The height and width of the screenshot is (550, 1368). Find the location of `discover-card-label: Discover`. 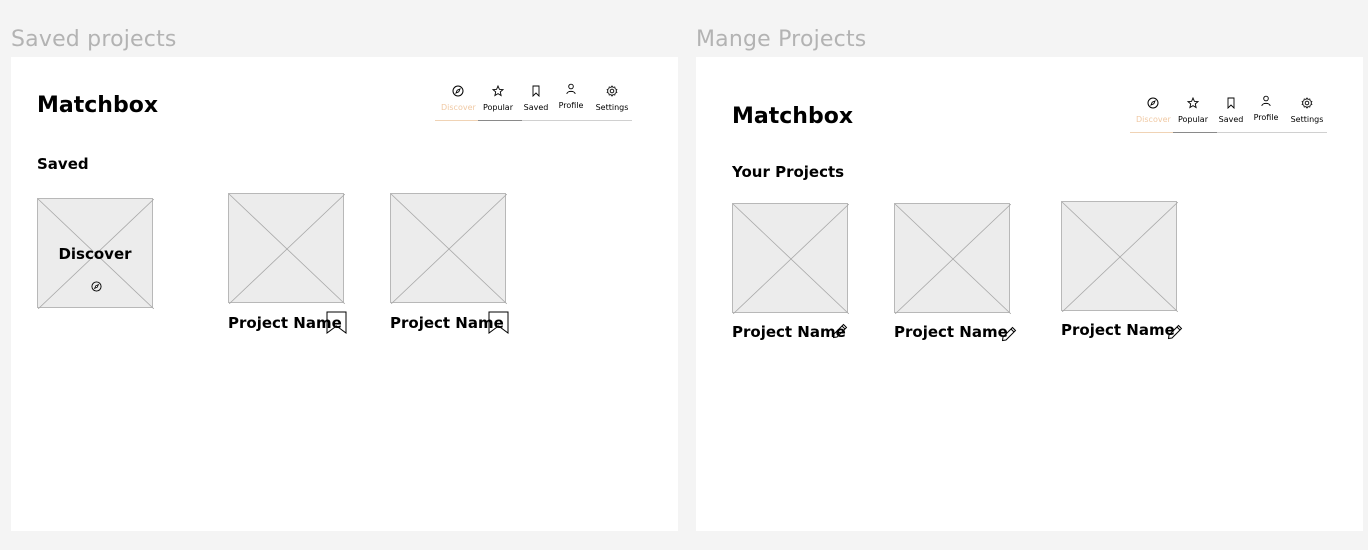

discover-card-label: Discover is located at coordinates (95, 254).